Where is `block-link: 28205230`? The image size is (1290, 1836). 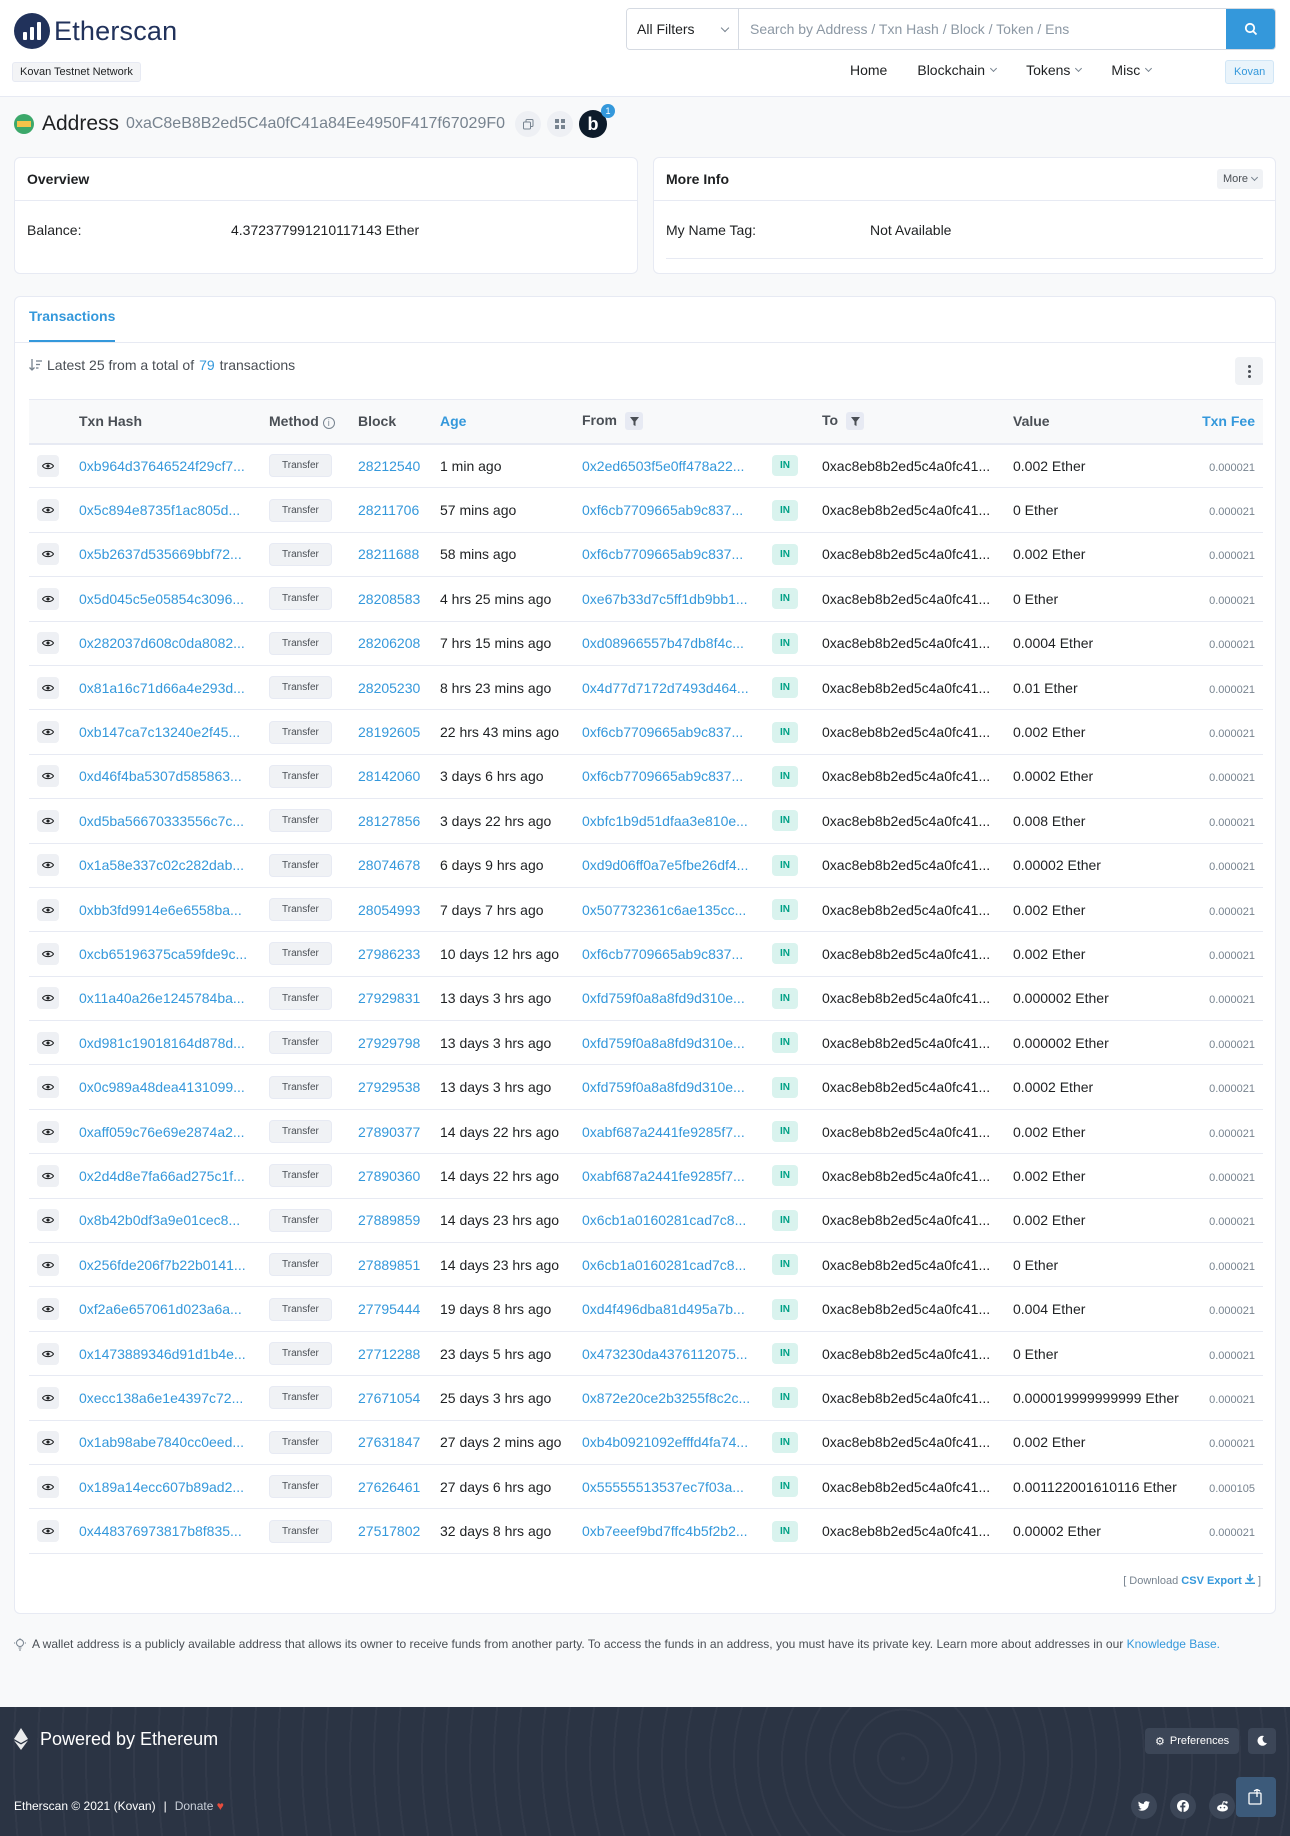
block-link: 28205230 is located at coordinates (389, 688).